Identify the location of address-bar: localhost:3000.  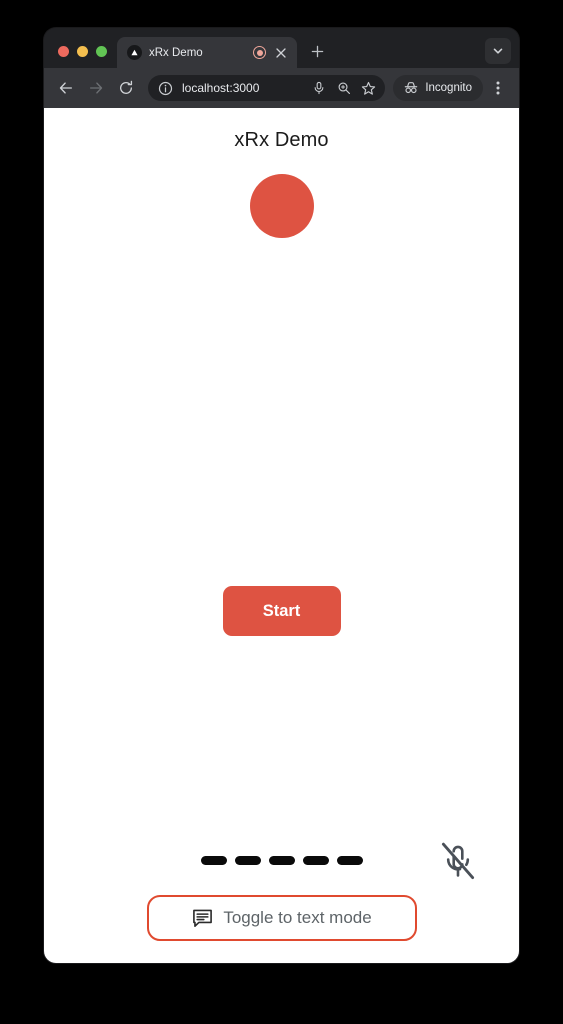
(267, 88).